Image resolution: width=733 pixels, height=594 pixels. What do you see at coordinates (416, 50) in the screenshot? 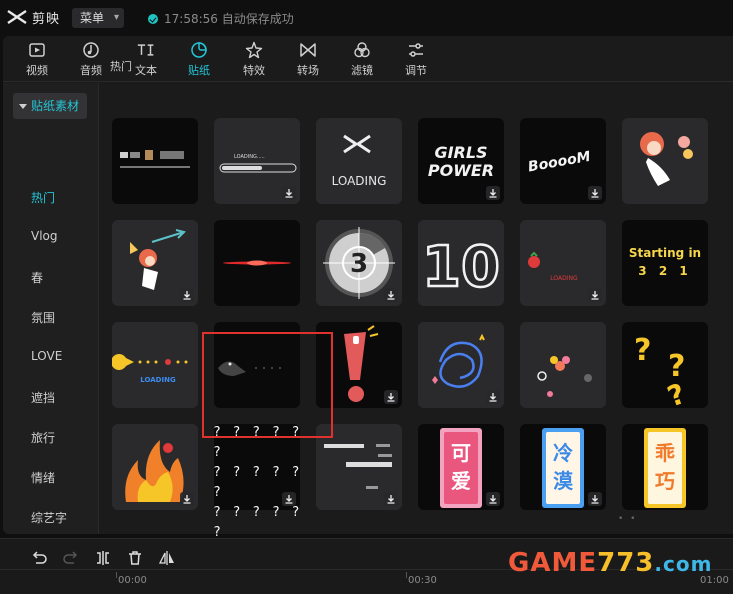
I see `adjust-icon` at bounding box center [416, 50].